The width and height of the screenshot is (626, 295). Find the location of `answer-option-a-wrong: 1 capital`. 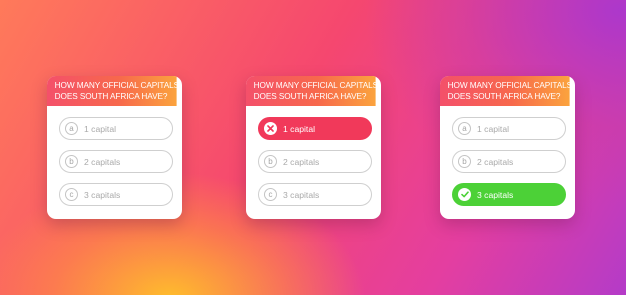

answer-option-a-wrong: 1 capital is located at coordinates (315, 128).